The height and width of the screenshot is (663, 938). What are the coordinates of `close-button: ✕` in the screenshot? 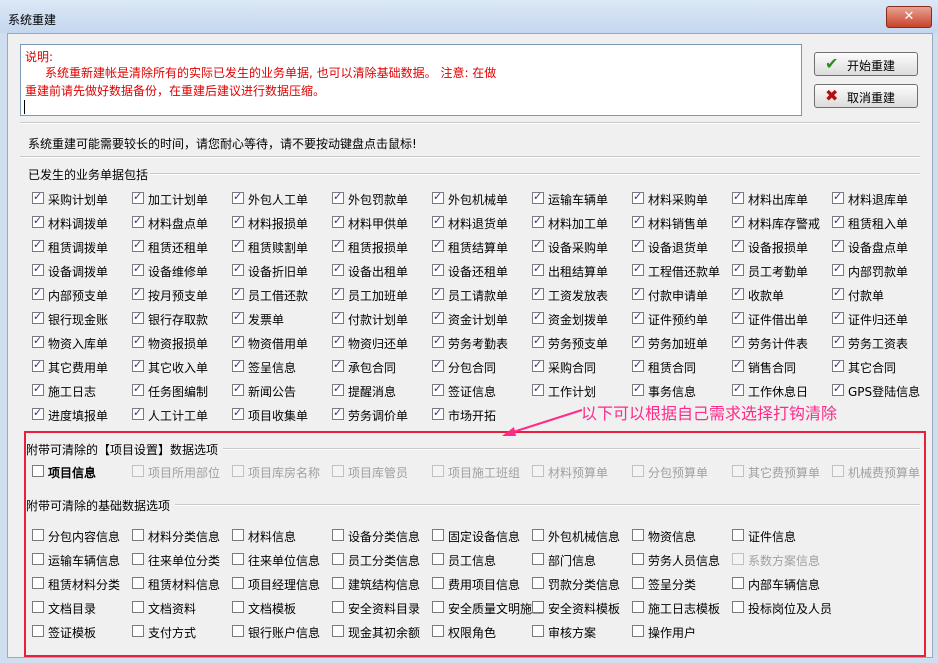 It's located at (909, 17).